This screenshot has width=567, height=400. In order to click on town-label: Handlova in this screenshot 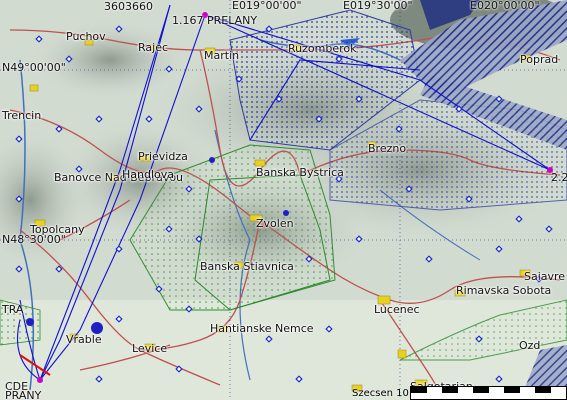, I will do `click(148, 174)`.